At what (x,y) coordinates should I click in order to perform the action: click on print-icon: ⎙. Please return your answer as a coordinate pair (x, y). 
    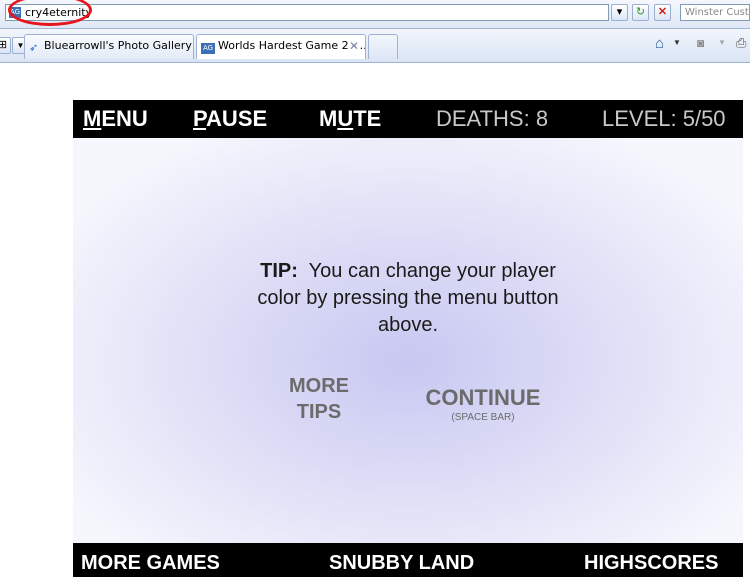
    Looking at the image, I should click on (741, 43).